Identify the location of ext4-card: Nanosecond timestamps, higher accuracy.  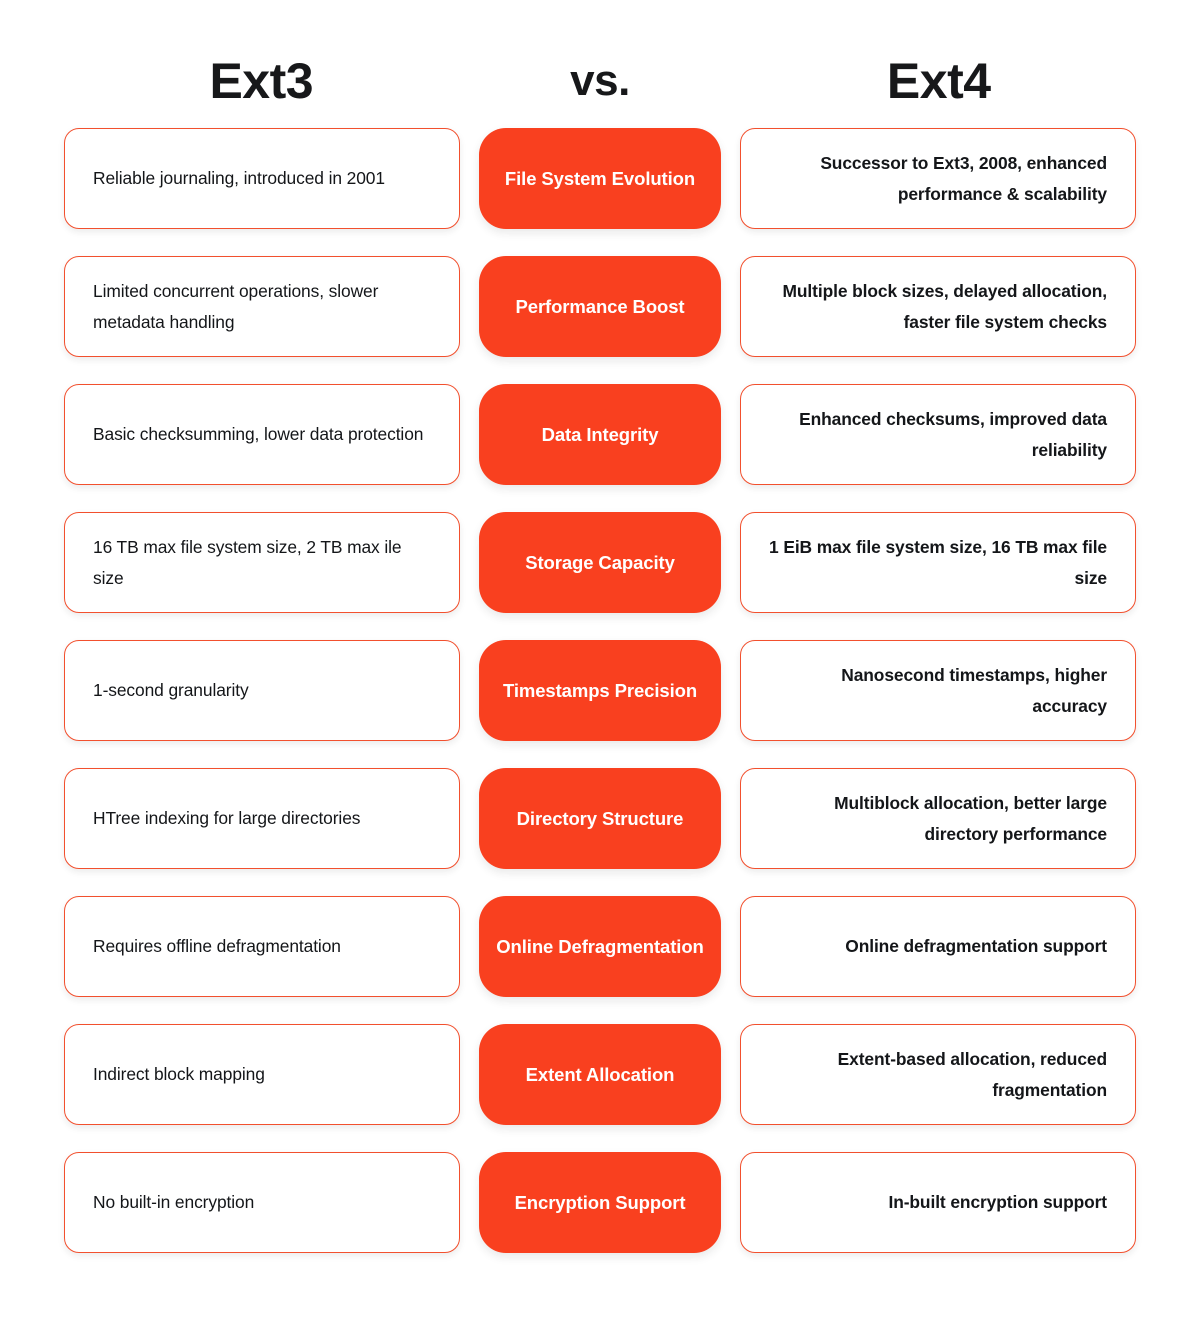
(938, 690).